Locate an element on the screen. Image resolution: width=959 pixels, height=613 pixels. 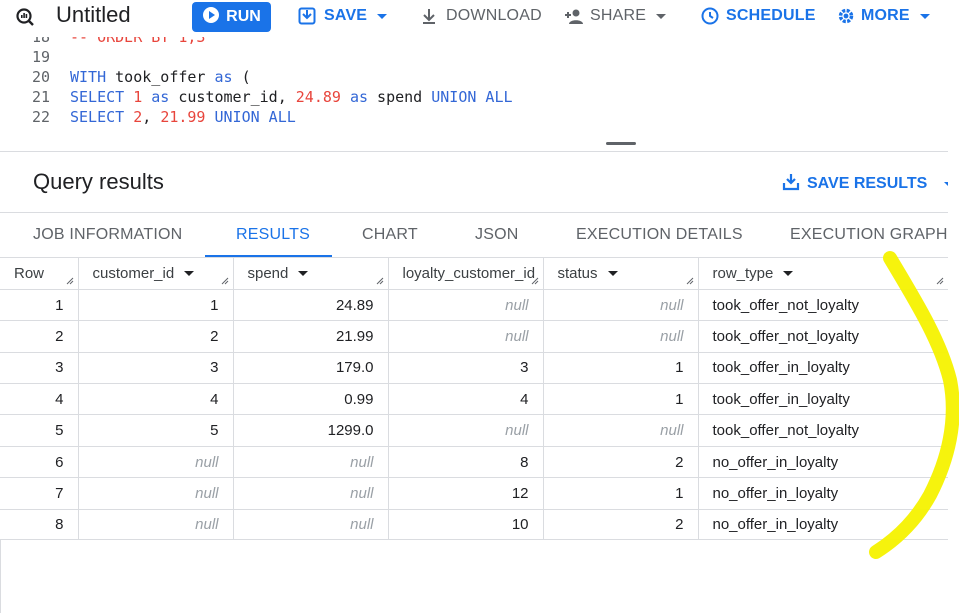
save-button: SAVE is located at coordinates (343, 16).